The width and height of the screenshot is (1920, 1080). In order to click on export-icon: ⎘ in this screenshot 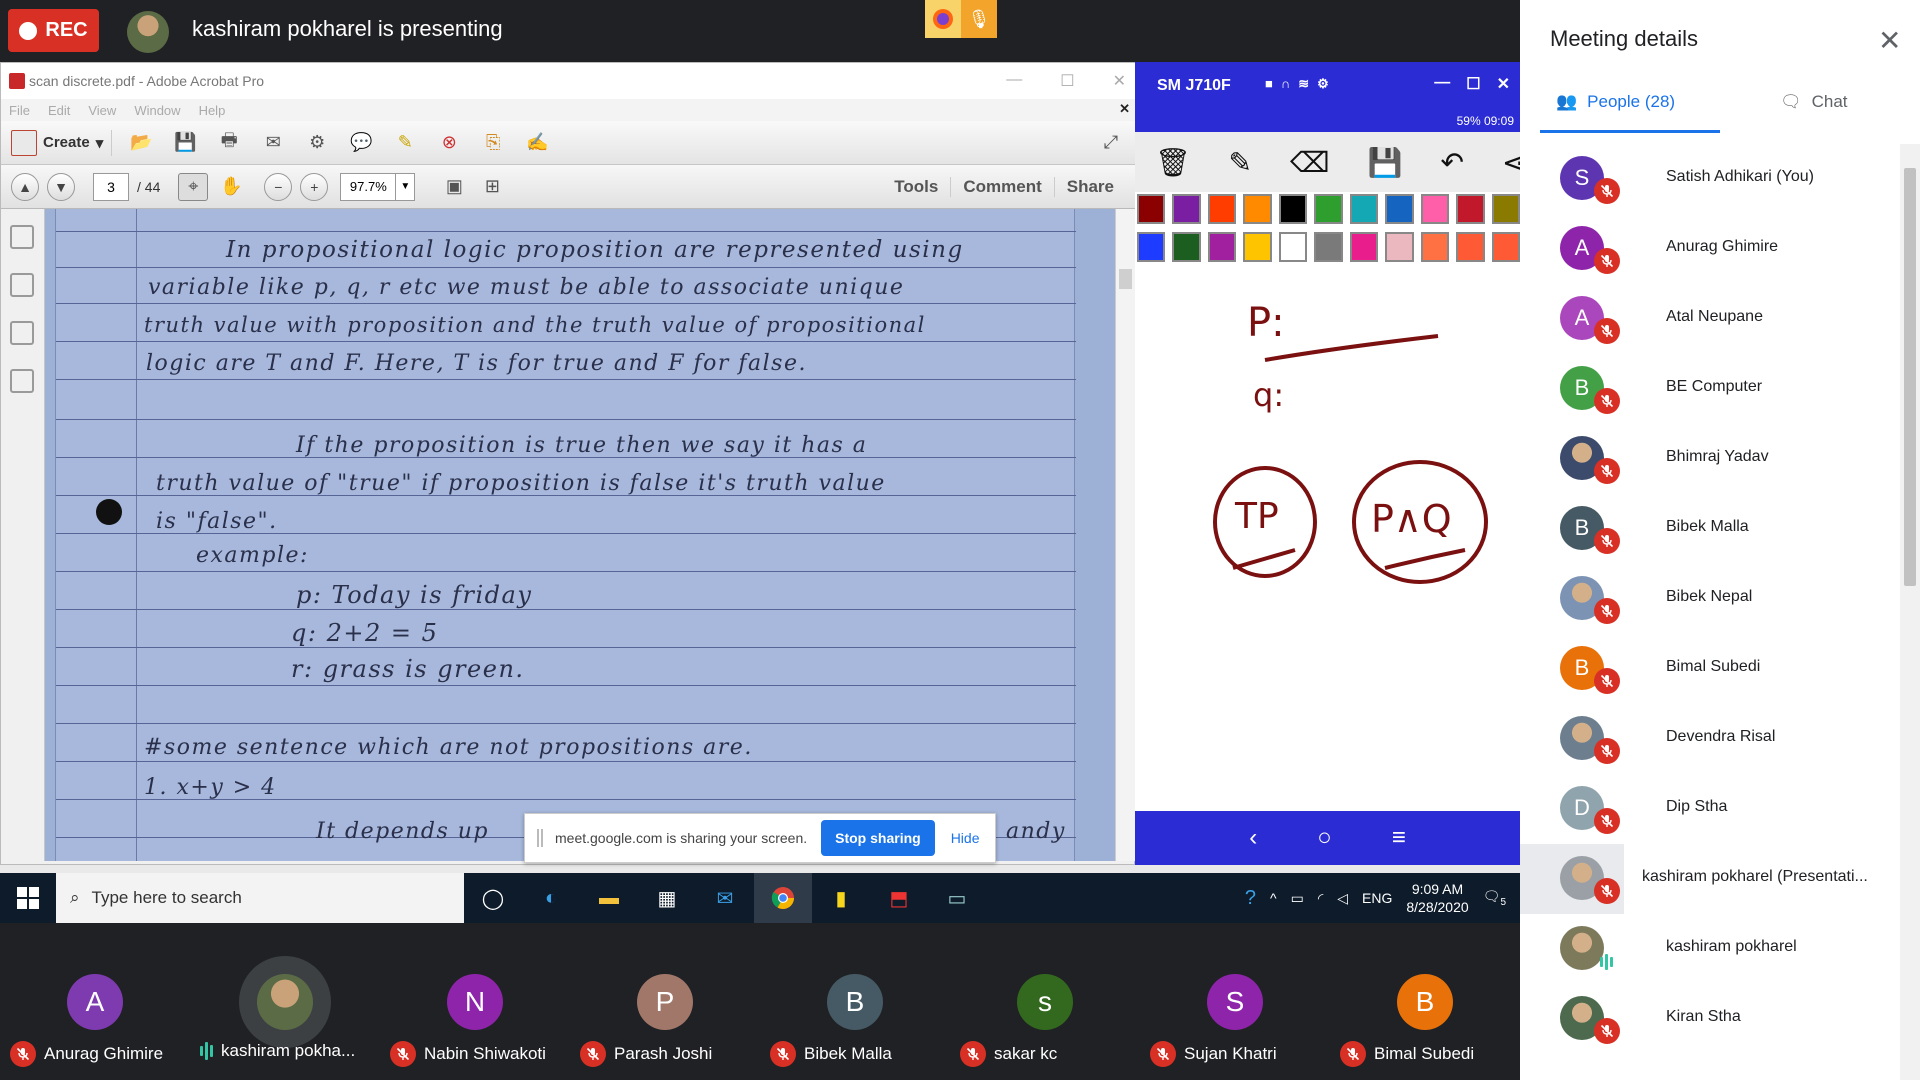, I will do `click(493, 143)`.